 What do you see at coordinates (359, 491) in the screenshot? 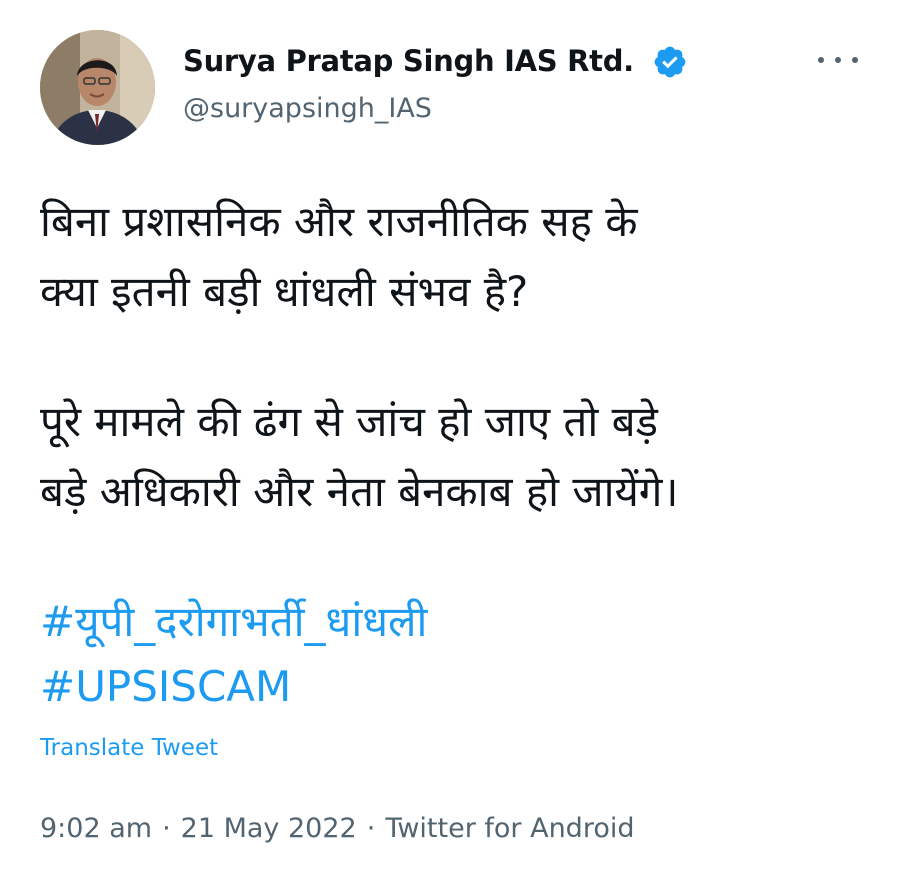
I see `tweet-text-line: बड़े अधिकारी और नेता बेनकाब हो जायेंगे।` at bounding box center [359, 491].